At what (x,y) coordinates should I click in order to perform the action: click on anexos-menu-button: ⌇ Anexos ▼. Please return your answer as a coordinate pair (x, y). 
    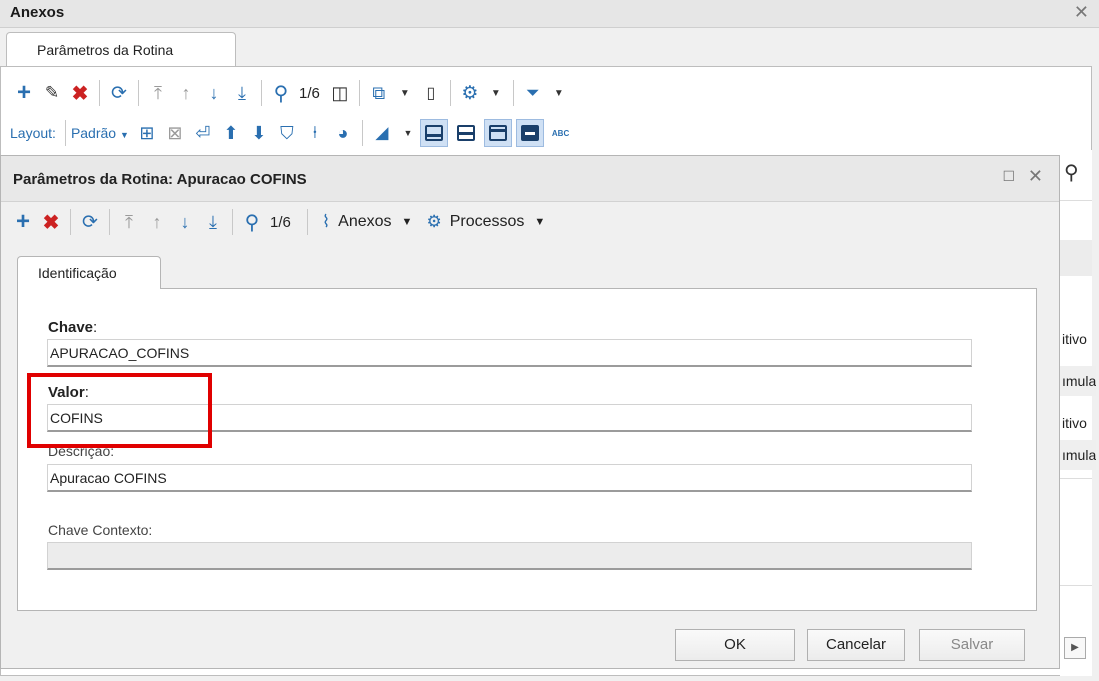
    Looking at the image, I should click on (367, 222).